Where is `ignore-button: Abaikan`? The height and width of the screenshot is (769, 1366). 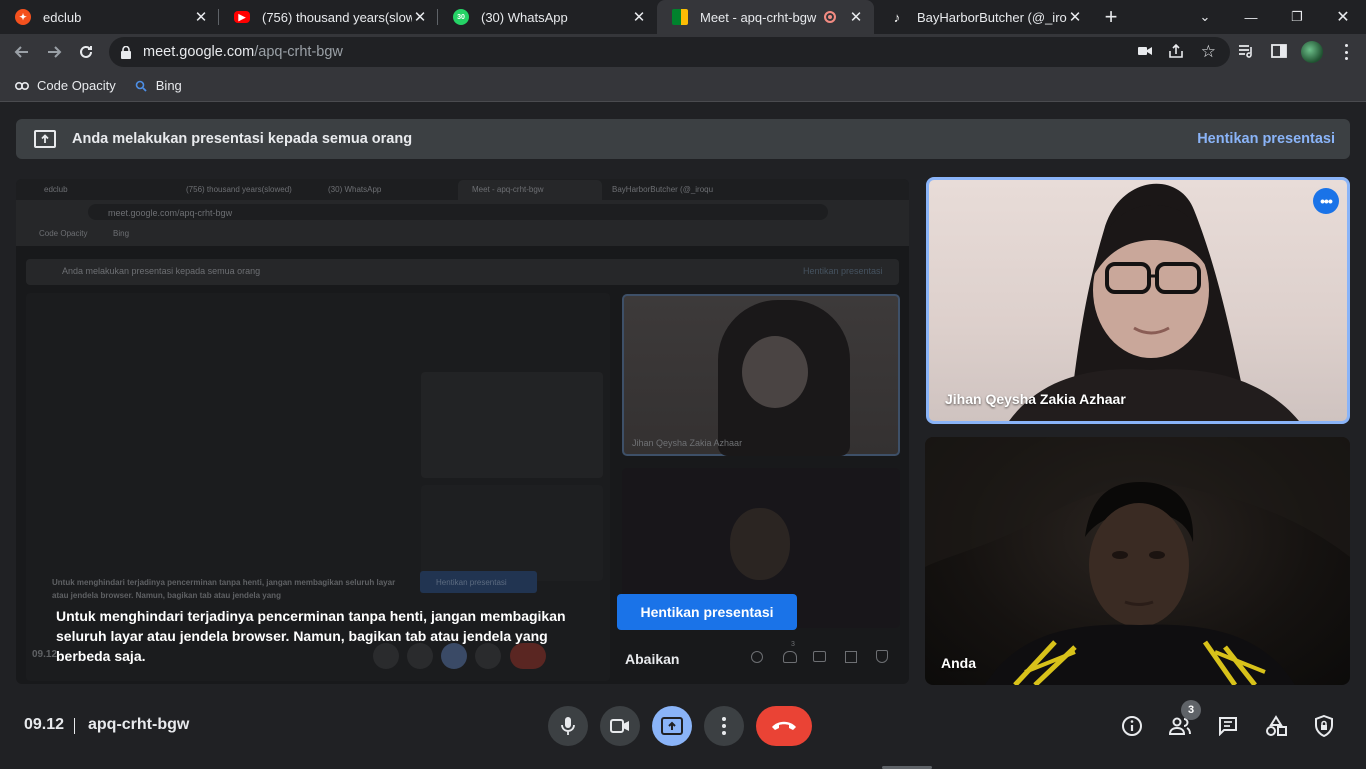 ignore-button: Abaikan is located at coordinates (652, 659).